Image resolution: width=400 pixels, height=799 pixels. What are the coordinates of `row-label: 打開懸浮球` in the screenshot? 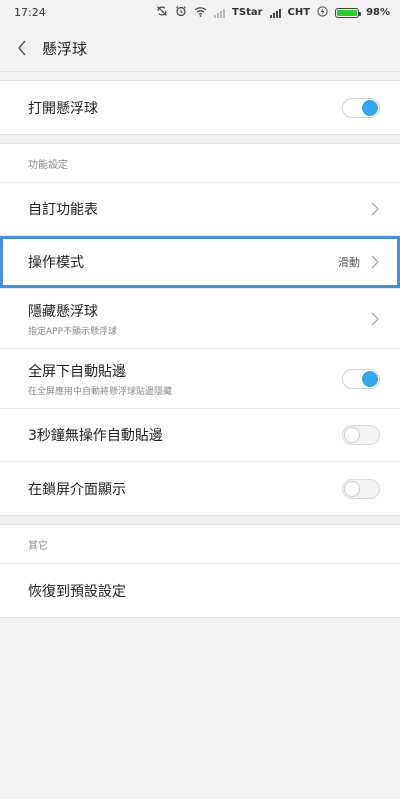 It's located at (63, 108).